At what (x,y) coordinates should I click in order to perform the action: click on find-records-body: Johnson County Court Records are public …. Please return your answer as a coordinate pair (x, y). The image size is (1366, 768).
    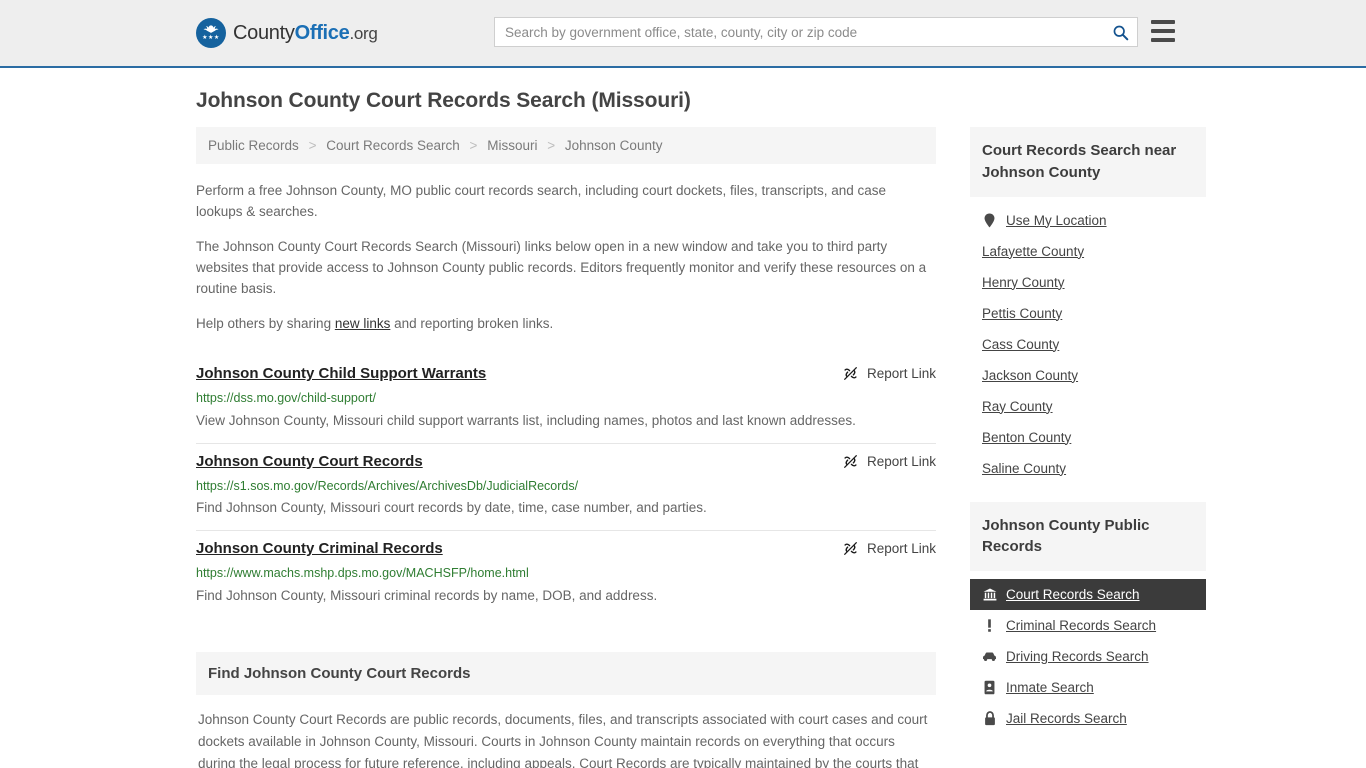
    Looking at the image, I should click on (563, 739).